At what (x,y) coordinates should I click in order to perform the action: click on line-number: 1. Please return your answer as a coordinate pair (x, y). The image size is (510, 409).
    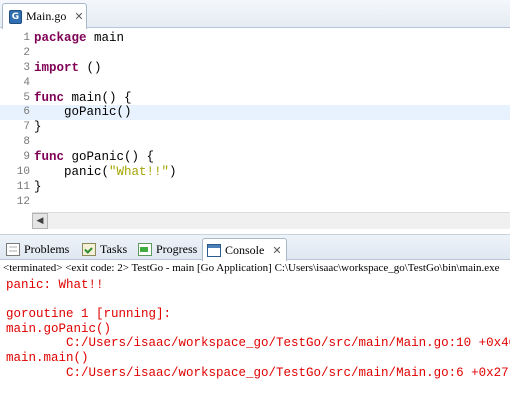
    Looking at the image, I should click on (26, 38).